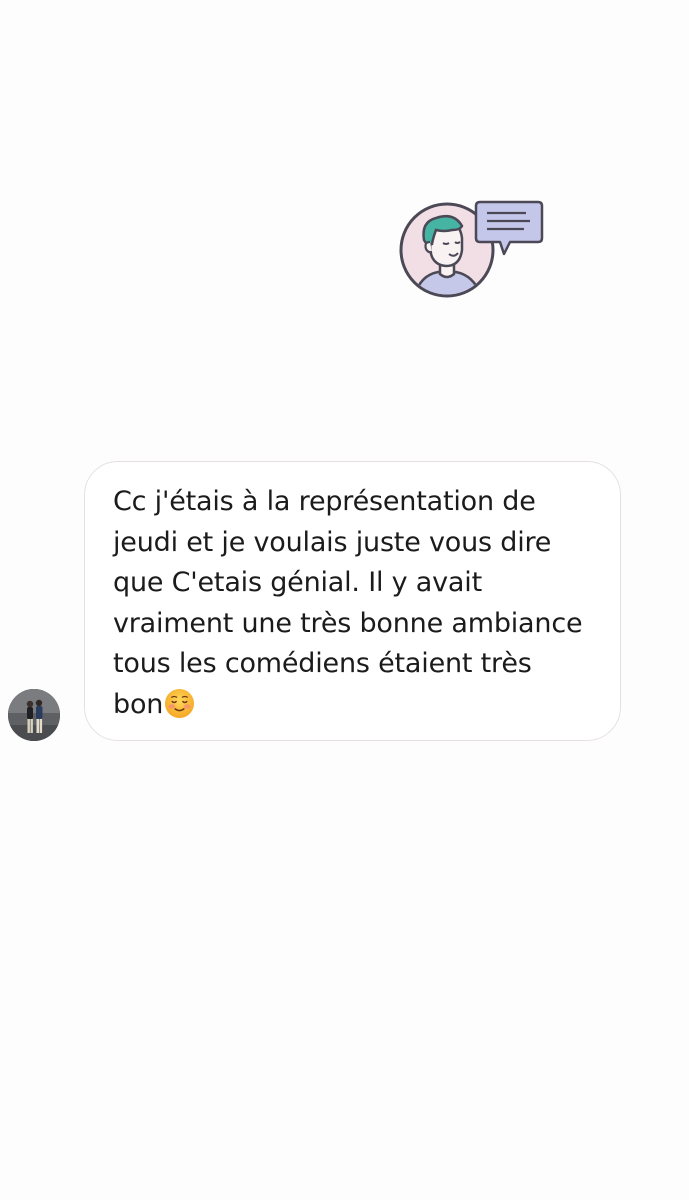 The image size is (689, 1200). What do you see at coordinates (322, 663) in the screenshot?
I see `message-line: tous les comédiens étaient très` at bounding box center [322, 663].